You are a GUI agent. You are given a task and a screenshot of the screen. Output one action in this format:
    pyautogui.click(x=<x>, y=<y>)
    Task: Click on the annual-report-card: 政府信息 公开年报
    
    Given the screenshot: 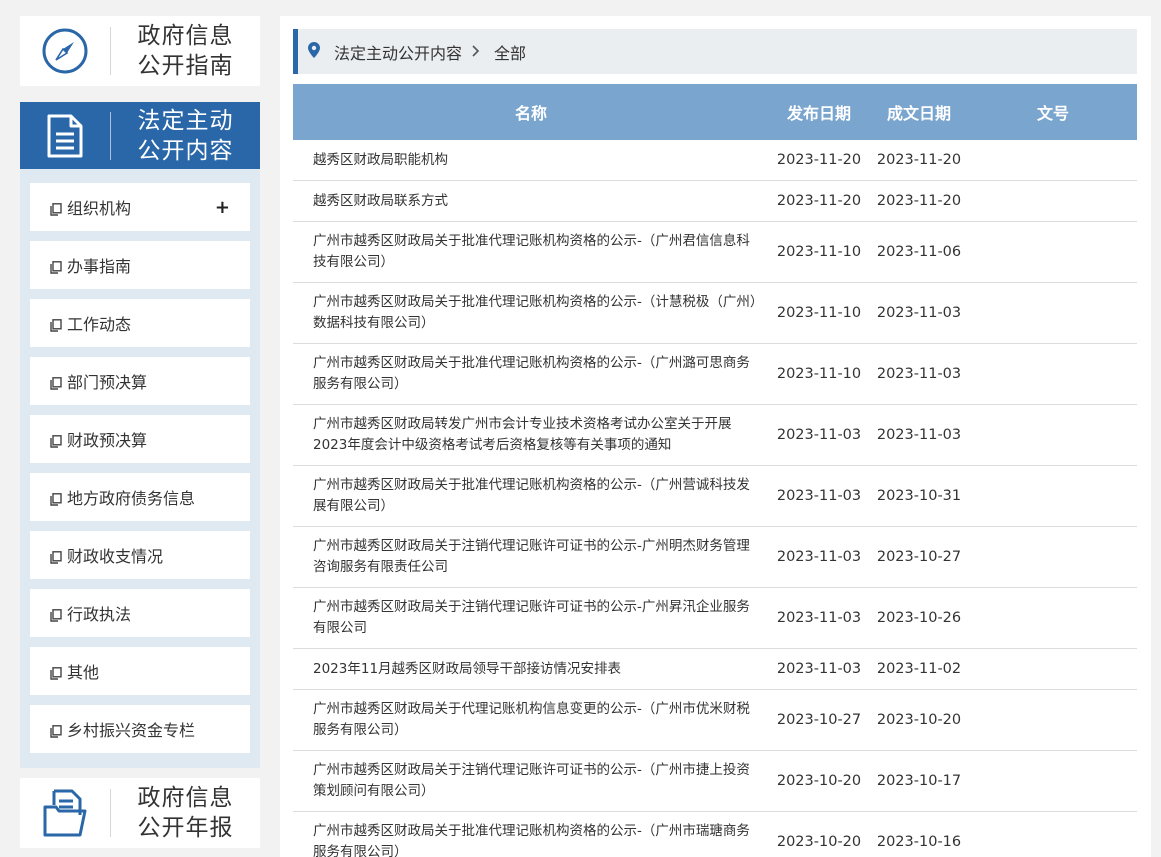 What is the action you would take?
    pyautogui.click(x=140, y=813)
    